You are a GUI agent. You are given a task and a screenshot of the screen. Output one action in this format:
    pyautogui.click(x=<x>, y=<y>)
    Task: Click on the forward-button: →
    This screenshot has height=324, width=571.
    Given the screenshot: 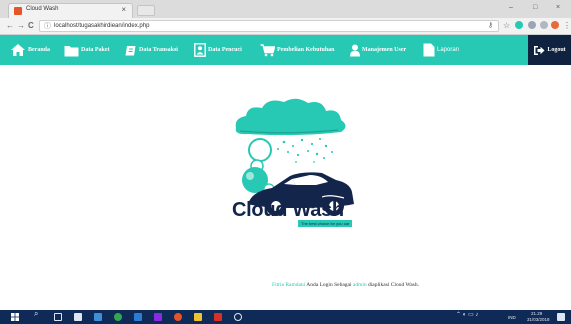 What is the action you would take?
    pyautogui.click(x=21, y=26)
    